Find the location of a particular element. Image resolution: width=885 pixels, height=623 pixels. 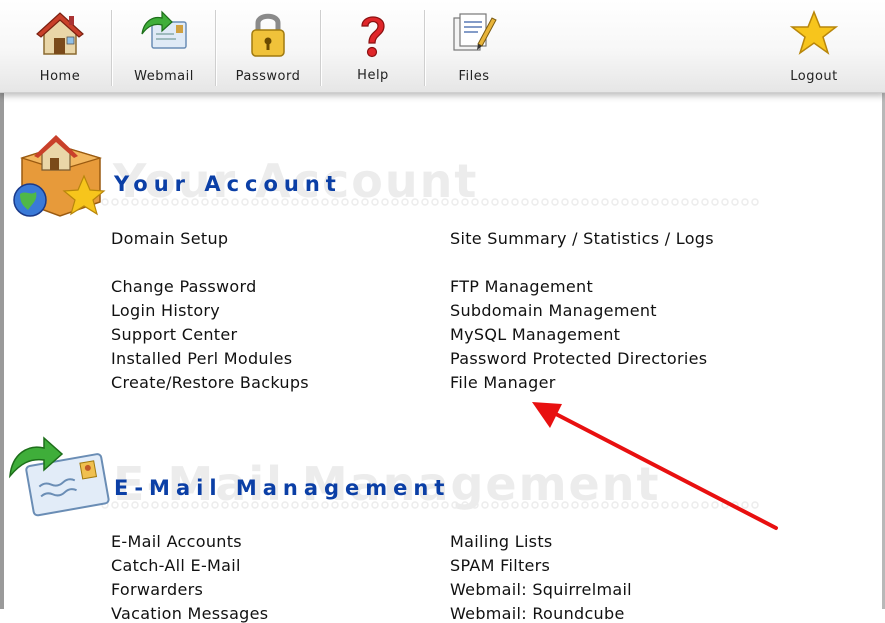

account-section-icon is located at coordinates (59, 176).